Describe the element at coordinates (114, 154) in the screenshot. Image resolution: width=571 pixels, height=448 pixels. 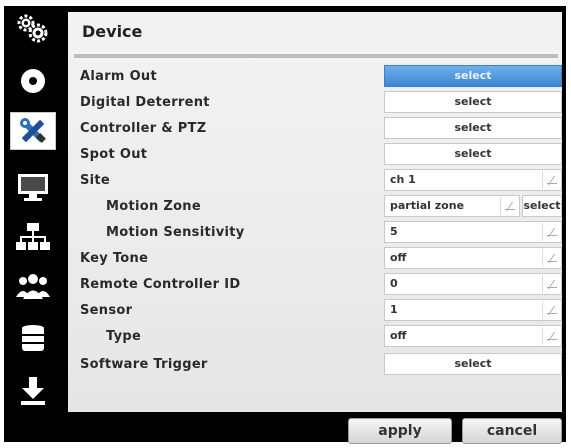
I see `spot-out-label: Spot Out` at that location.